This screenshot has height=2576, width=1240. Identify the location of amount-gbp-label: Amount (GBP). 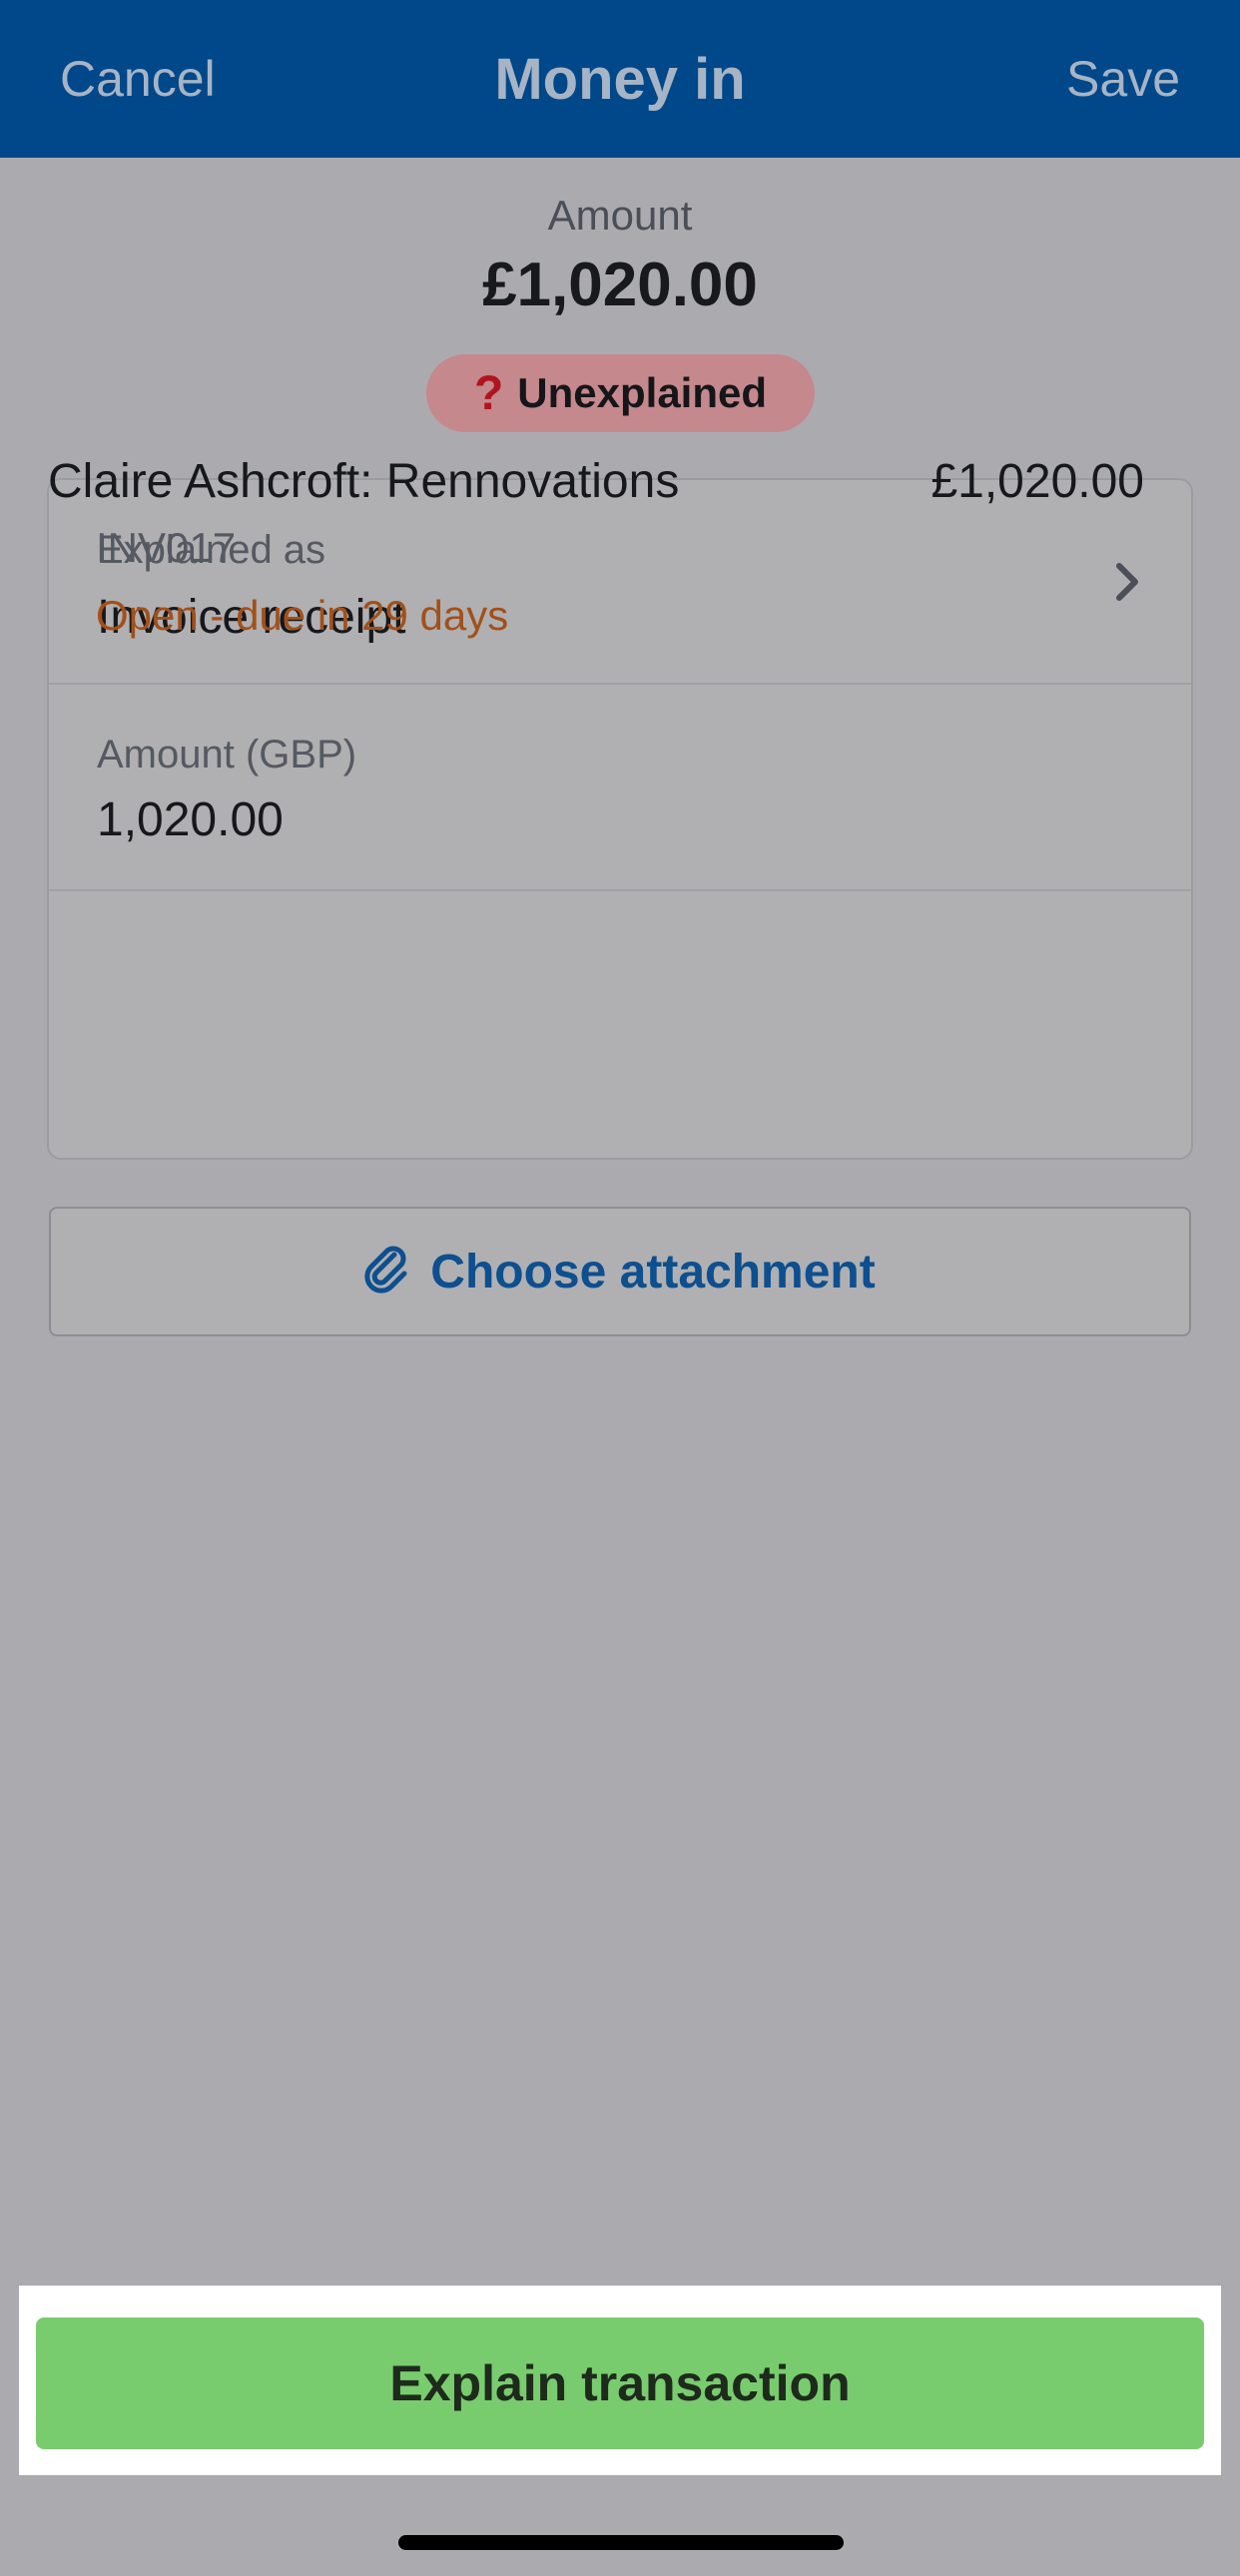
(227, 755).